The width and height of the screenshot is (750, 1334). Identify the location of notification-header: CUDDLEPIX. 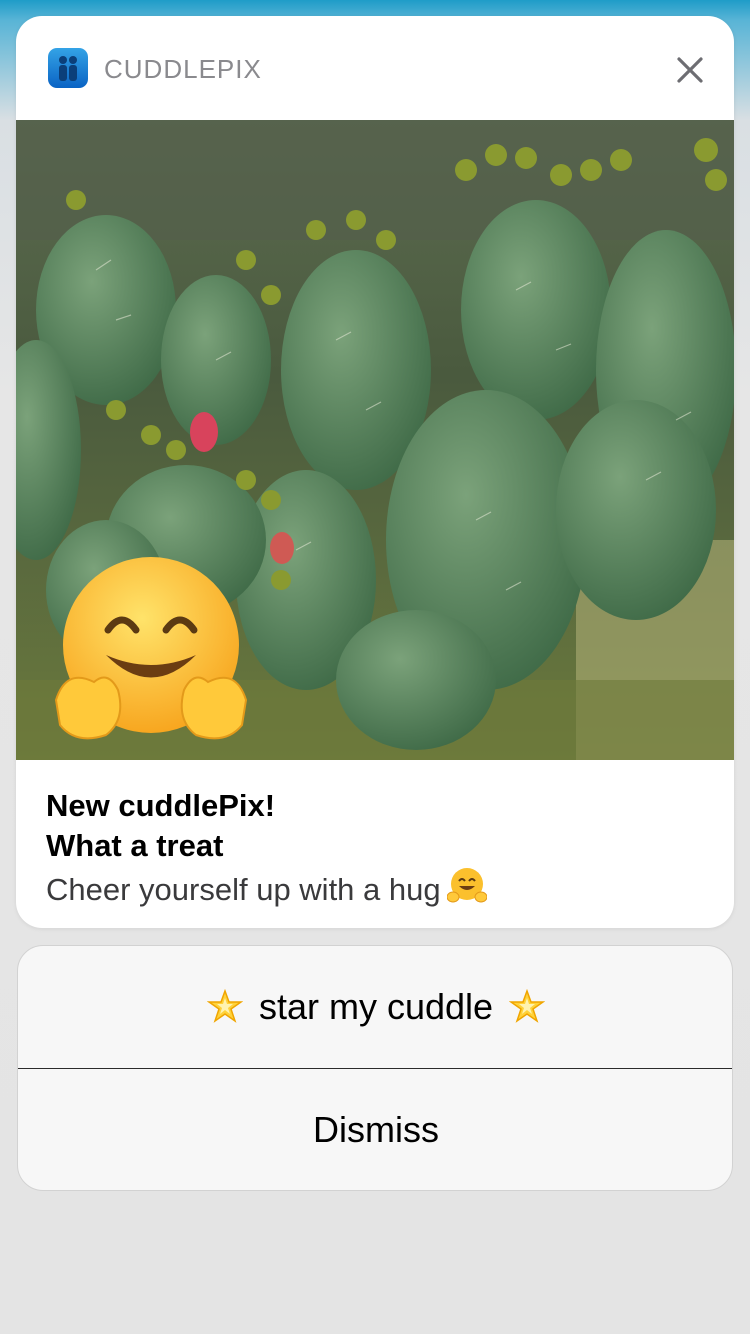
(375, 68).